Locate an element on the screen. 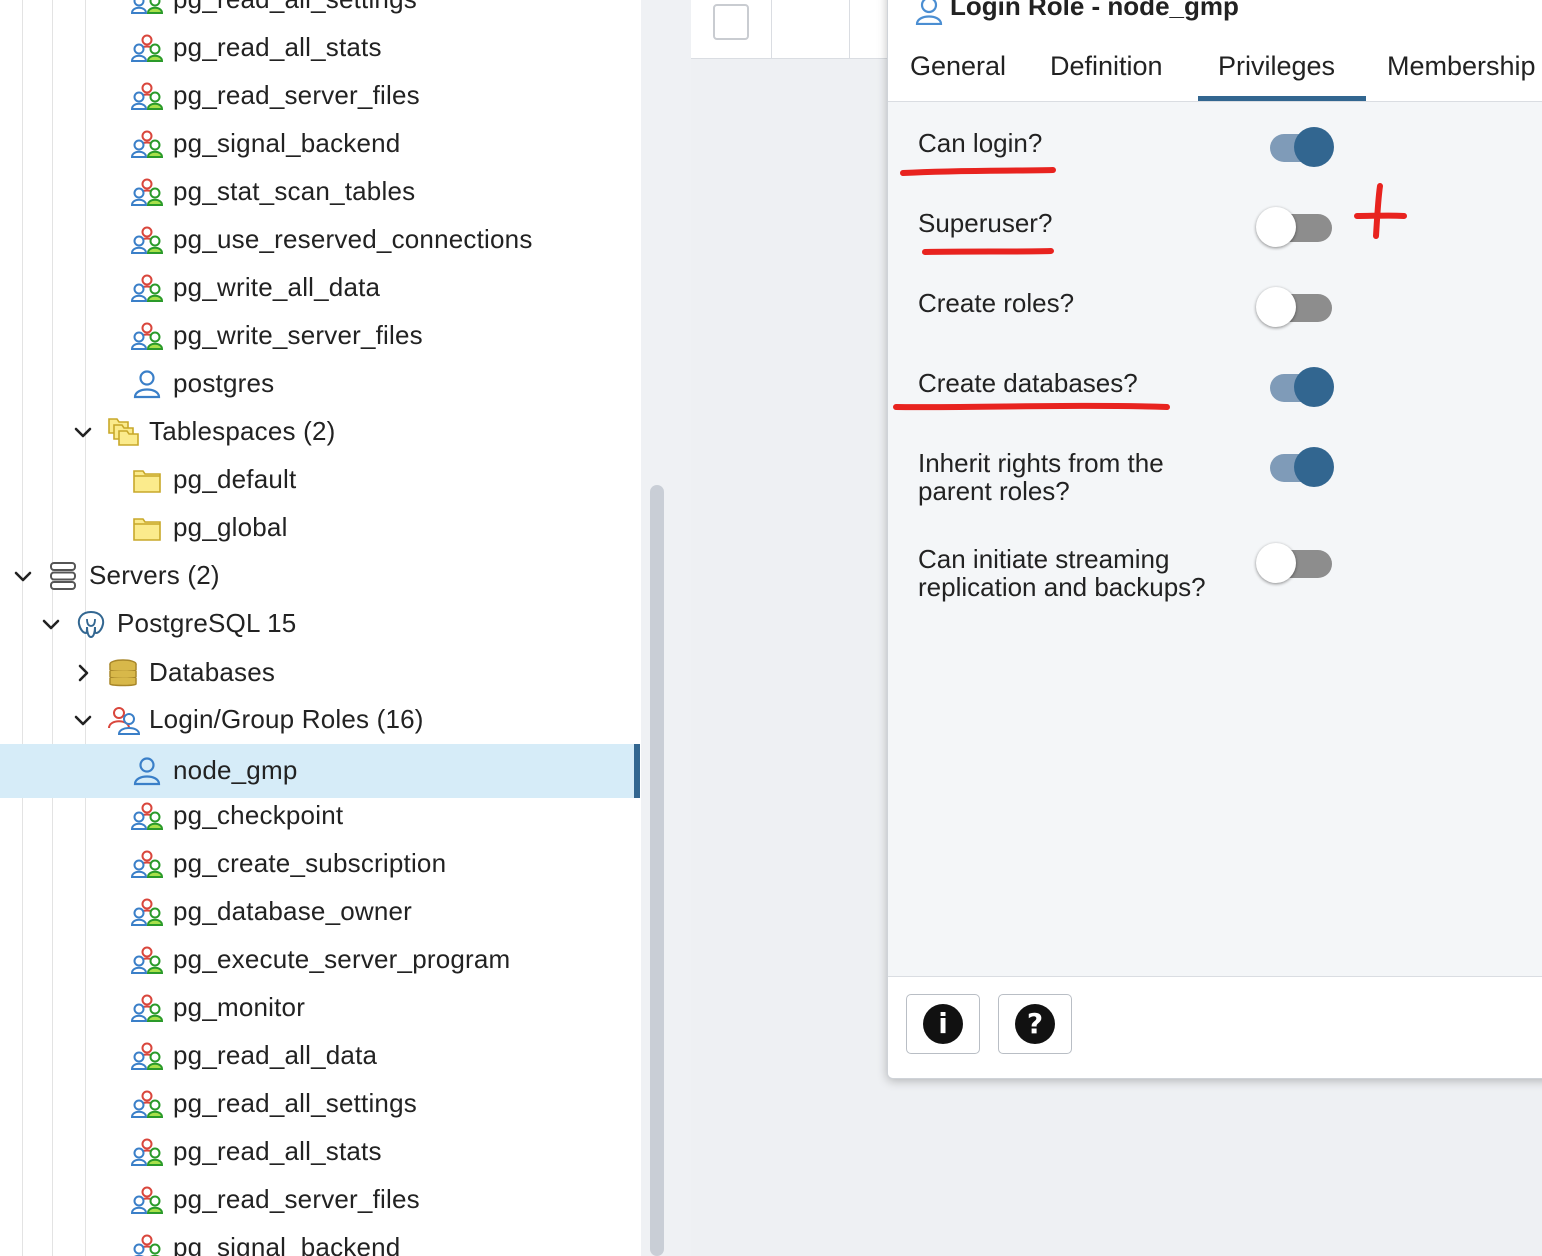  privilege-label: Can login? is located at coordinates (980, 143).